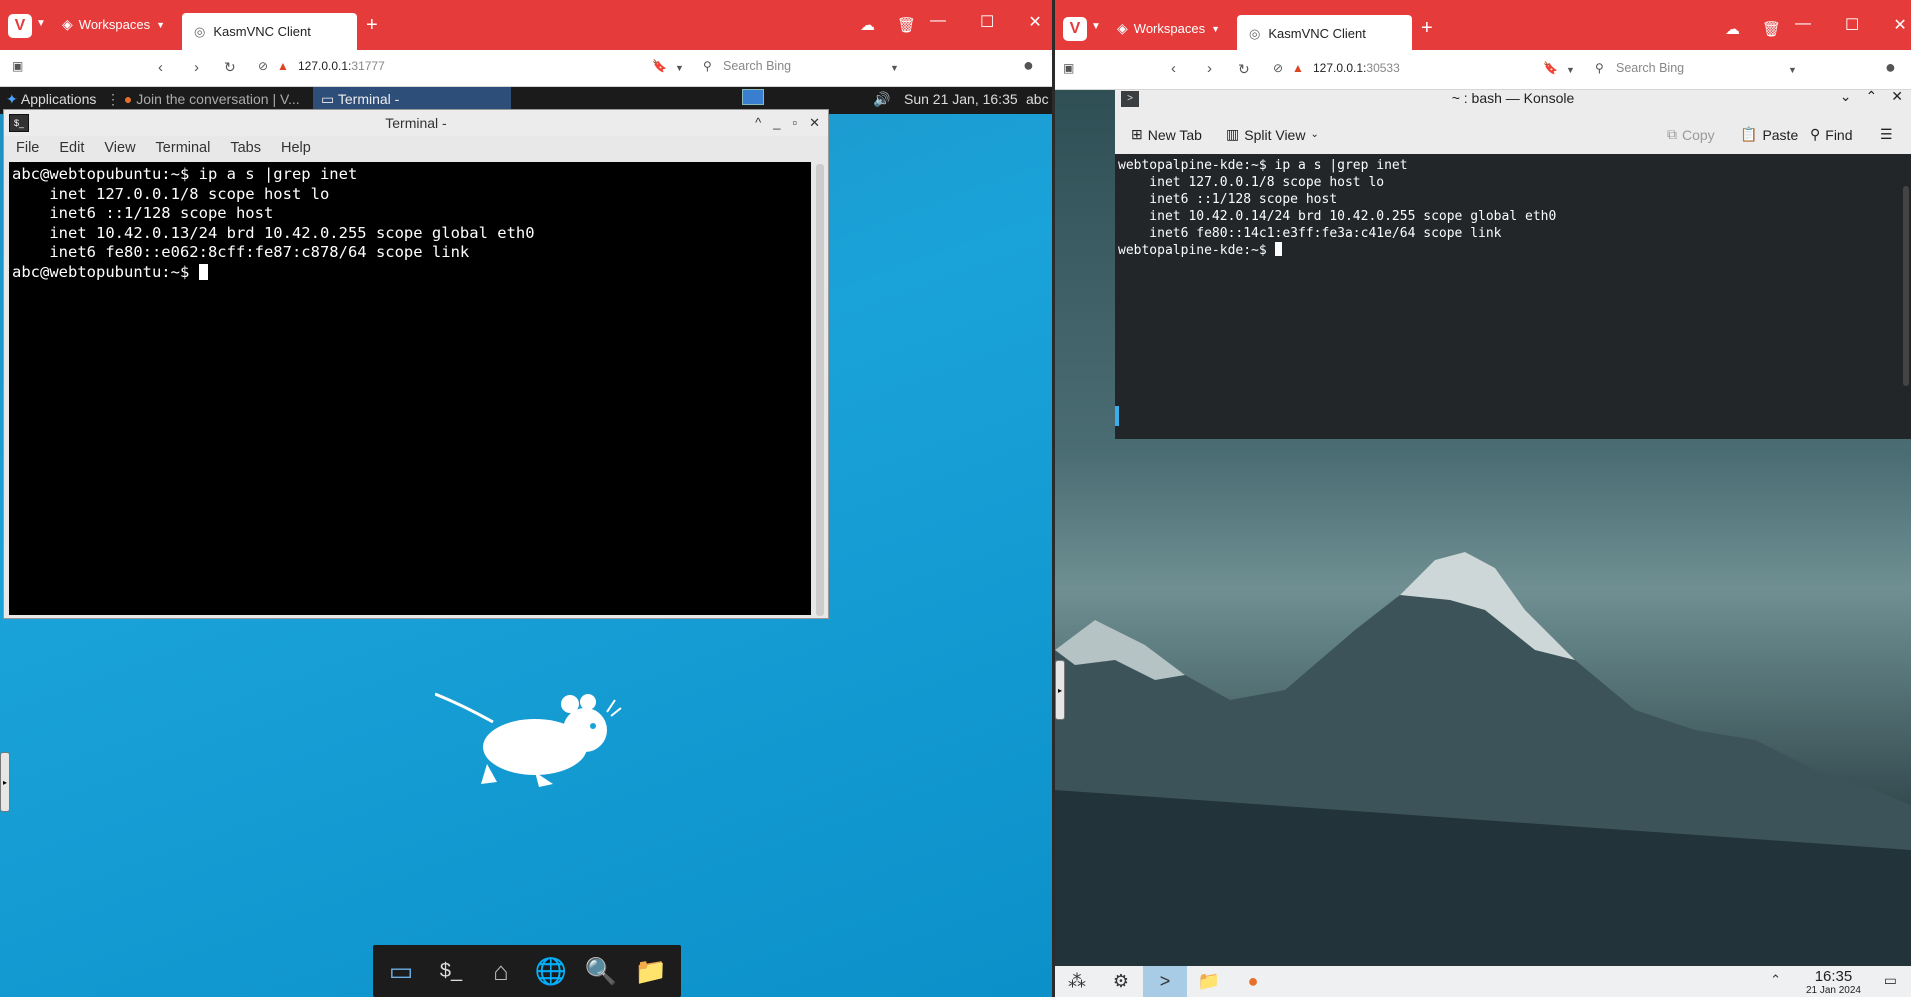 Image resolution: width=1911 pixels, height=997 pixels. Describe the element at coordinates (1121, 981) in the screenshot. I see `system-settings-icon: ⚙` at that location.